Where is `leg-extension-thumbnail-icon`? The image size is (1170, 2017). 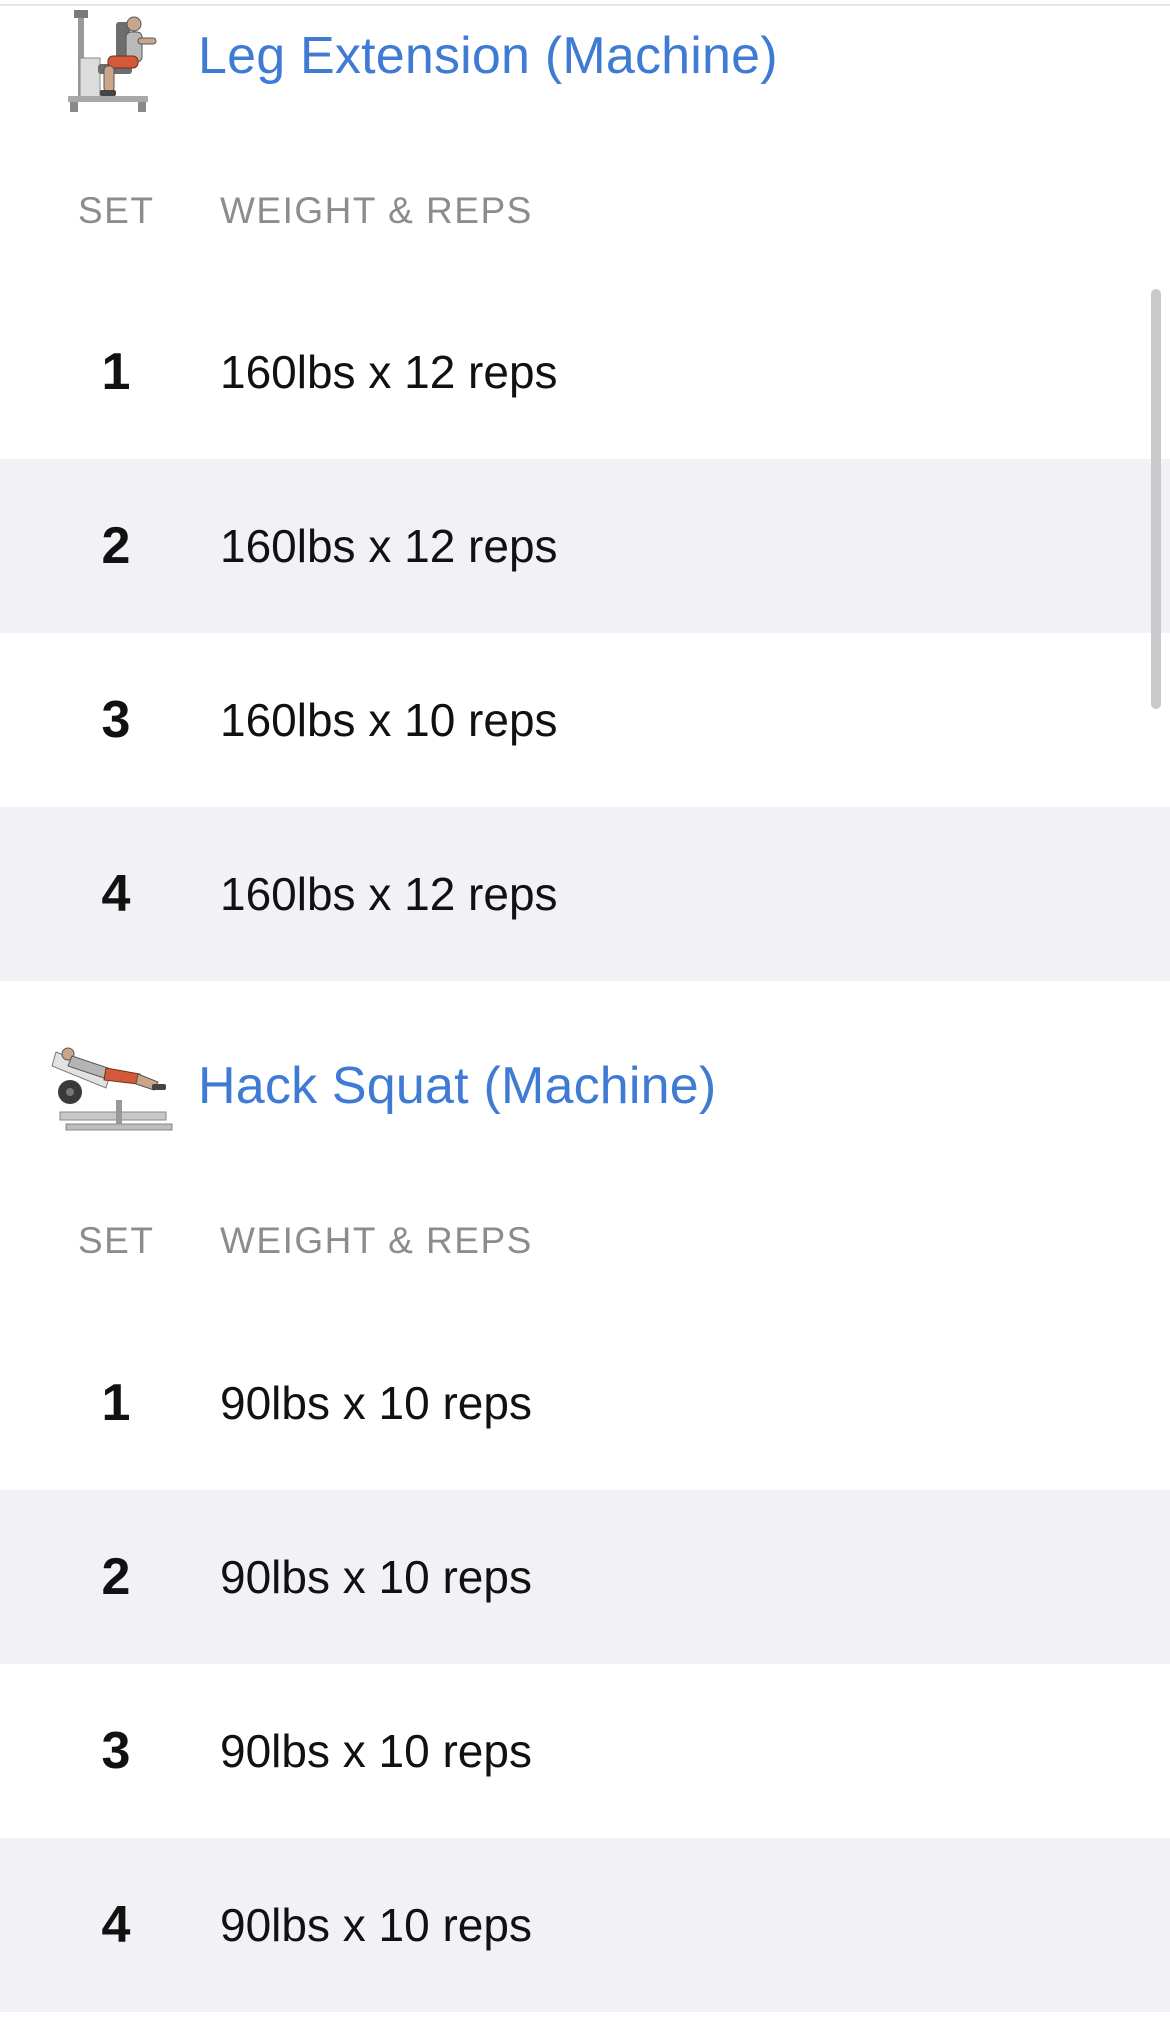 leg-extension-thumbnail-icon is located at coordinates (112, 61).